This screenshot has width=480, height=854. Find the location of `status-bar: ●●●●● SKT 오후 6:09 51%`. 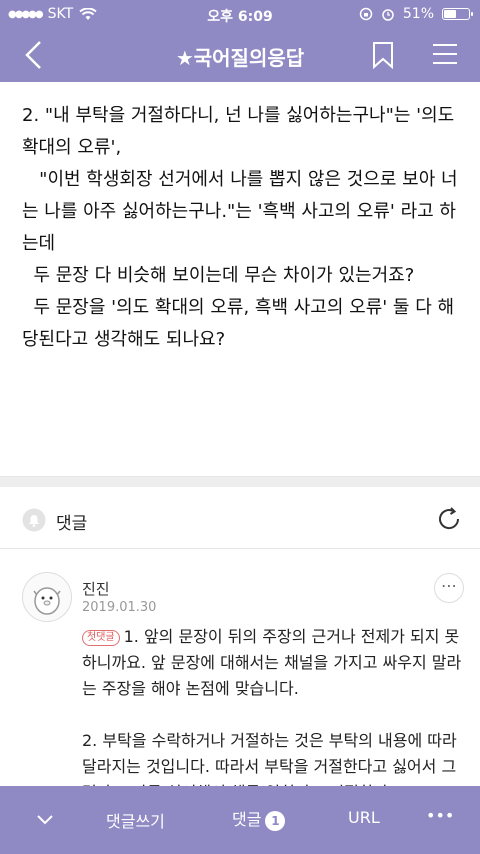

status-bar: ●●●●● SKT 오후 6:09 51% is located at coordinates (240, 14).